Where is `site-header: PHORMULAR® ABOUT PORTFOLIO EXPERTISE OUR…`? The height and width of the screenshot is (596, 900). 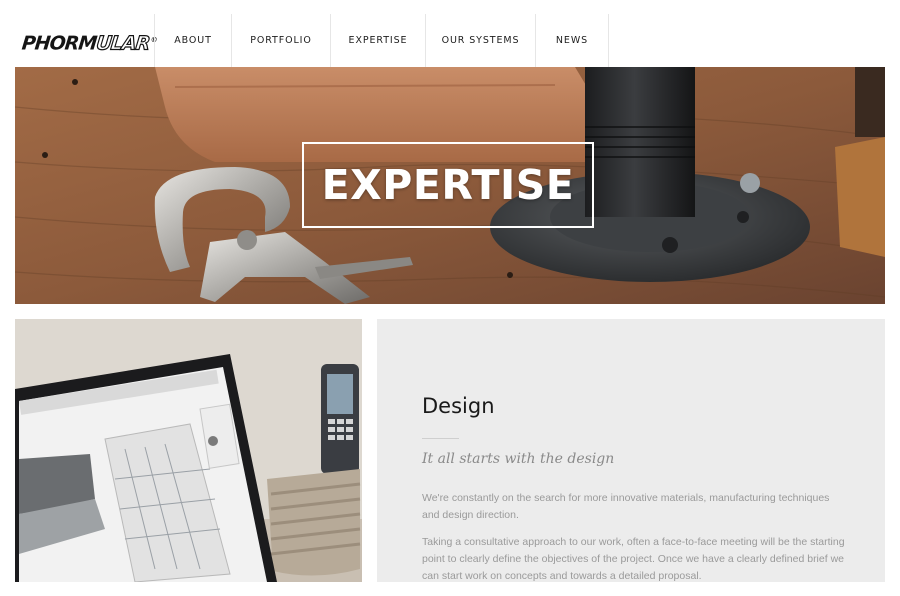
site-header: PHORMULAR® ABOUT PORTFOLIO EXPERTISE OUR… is located at coordinates (450, 33).